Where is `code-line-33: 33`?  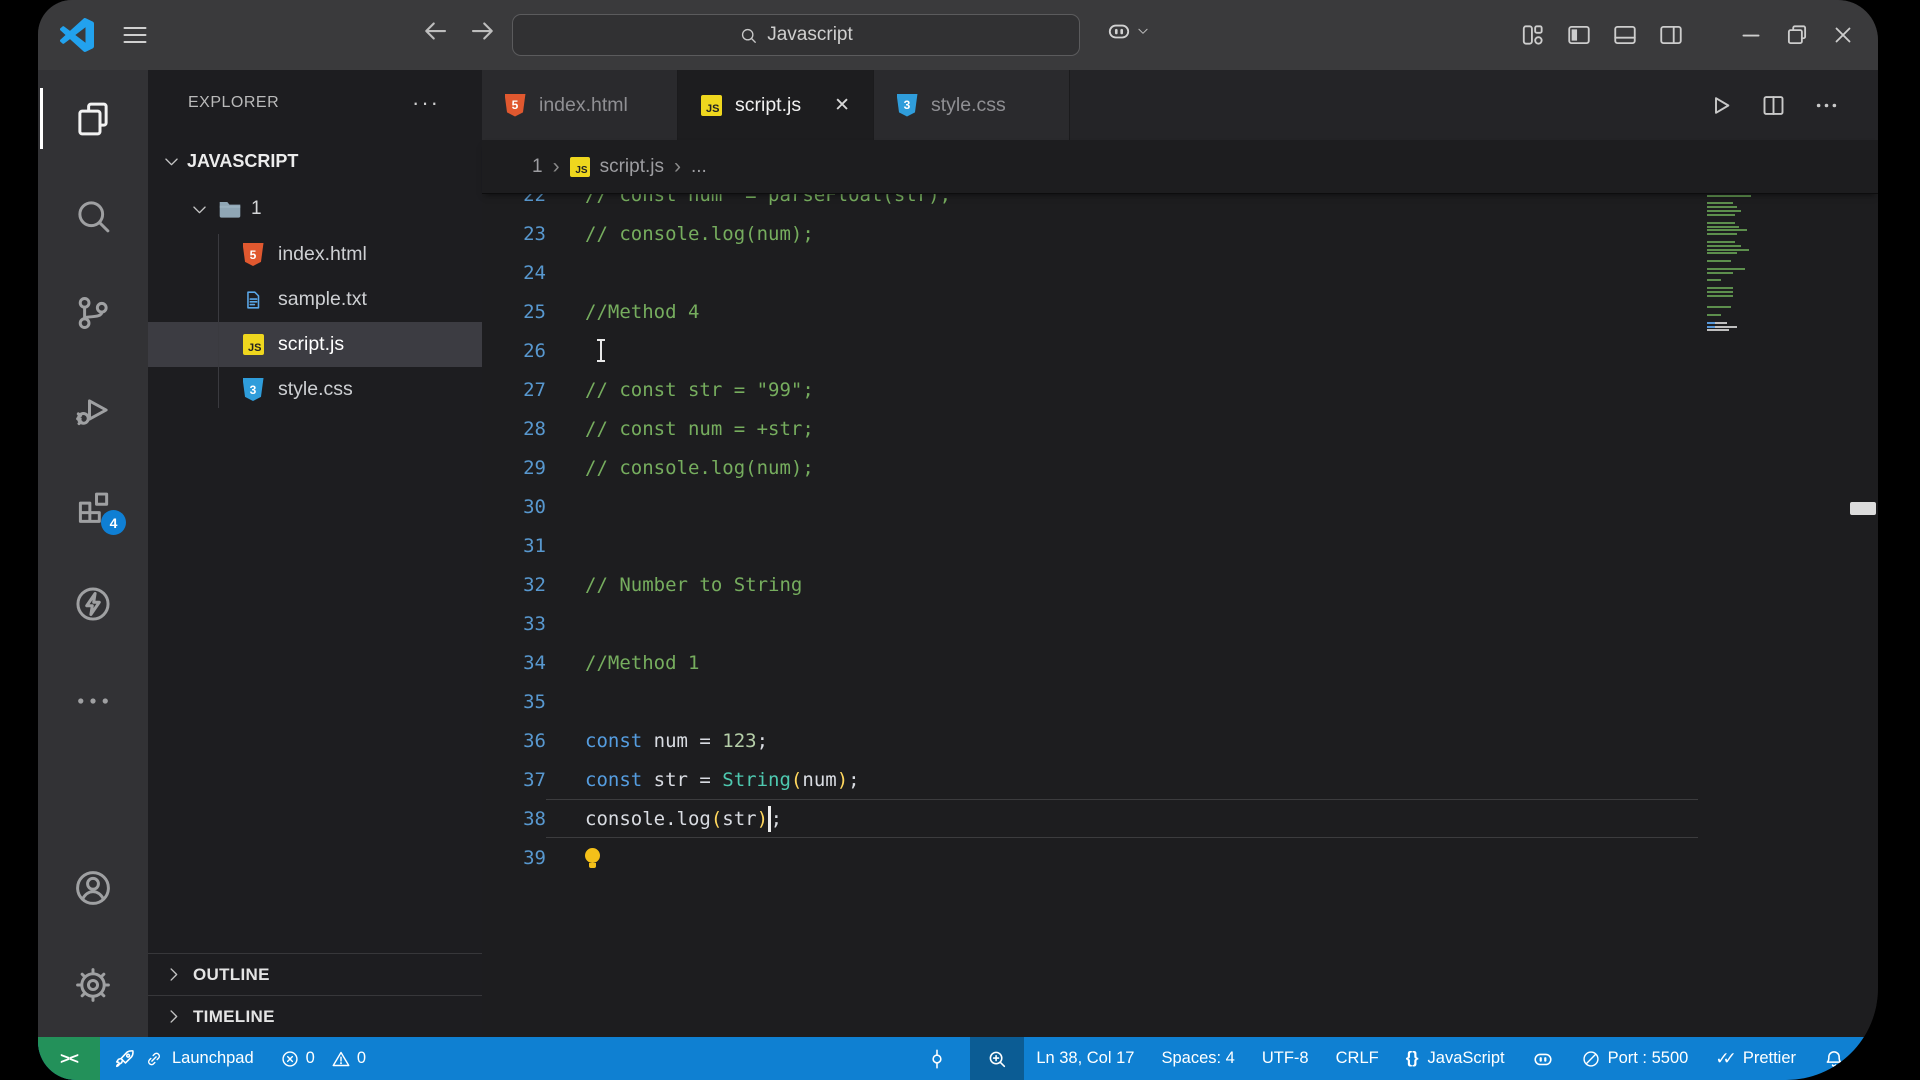 code-line-33: 33 is located at coordinates (1180, 623).